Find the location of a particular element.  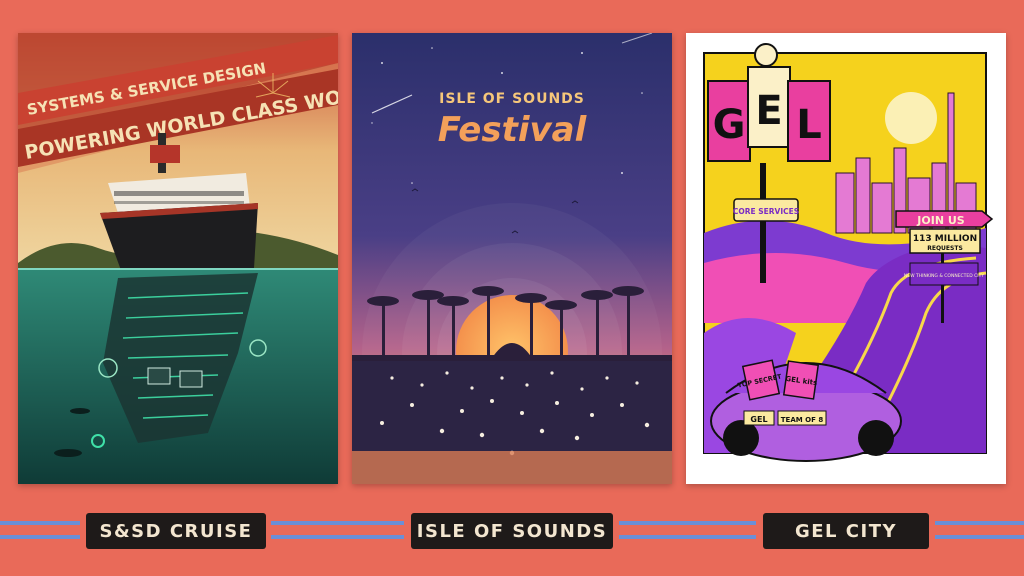

sun is located at coordinates (911, 118).